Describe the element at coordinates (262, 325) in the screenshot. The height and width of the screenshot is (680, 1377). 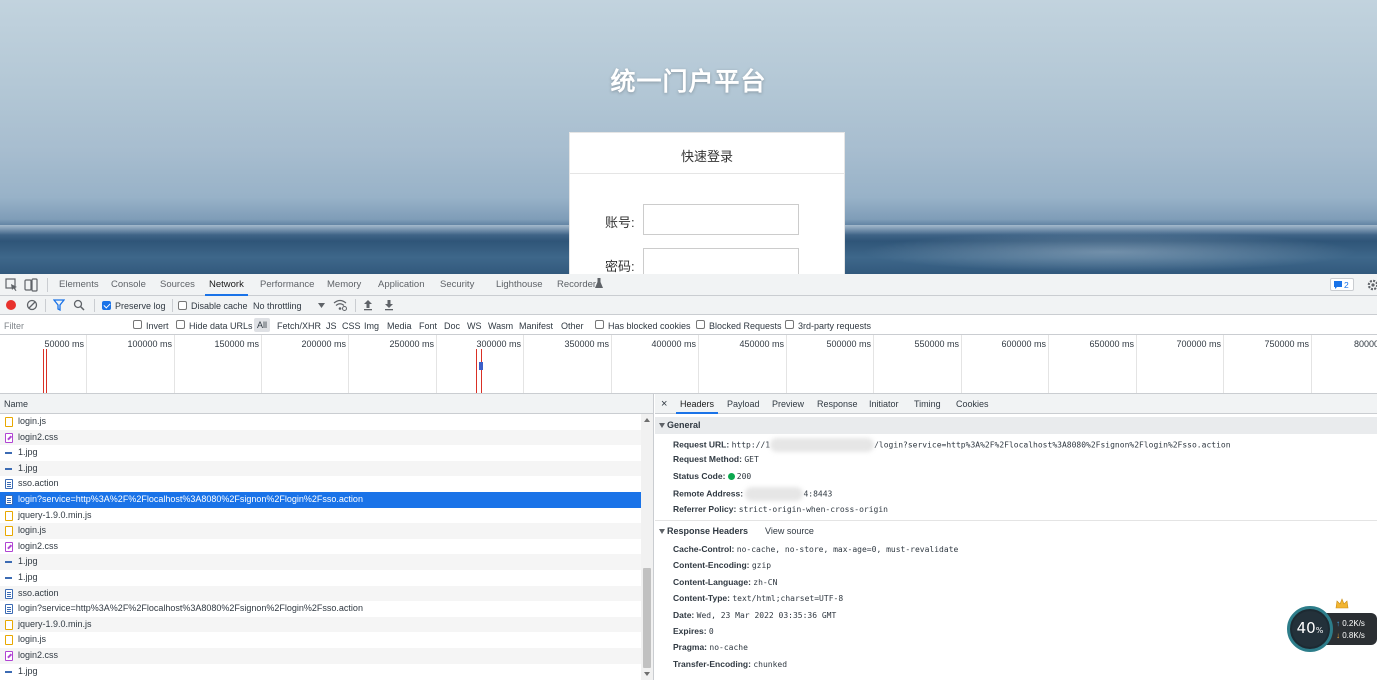
I see `type-filter-all: All` at that location.